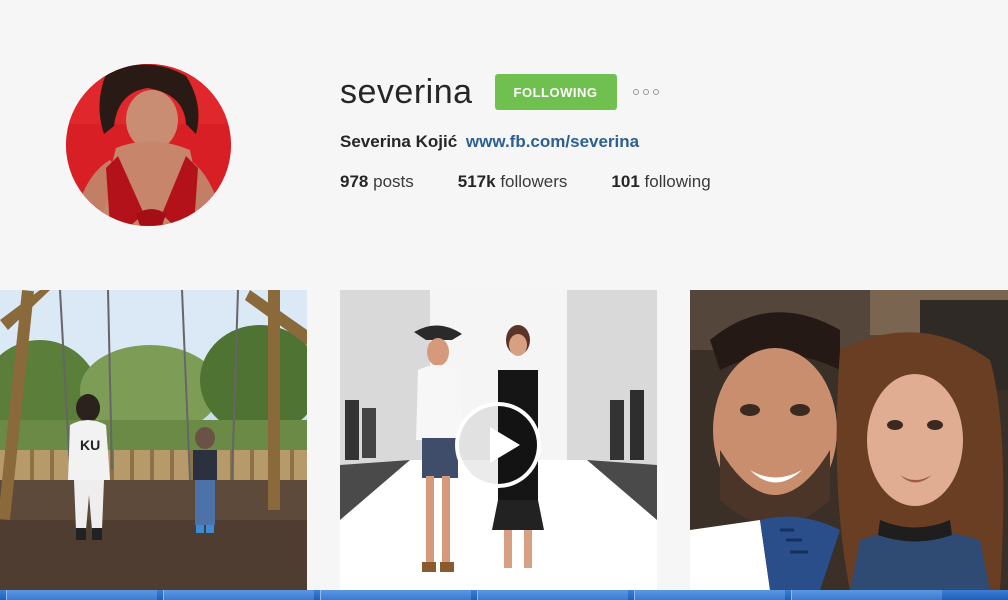  What do you see at coordinates (660, 92) in the screenshot?
I see `name-row: severina FOLLOWING` at bounding box center [660, 92].